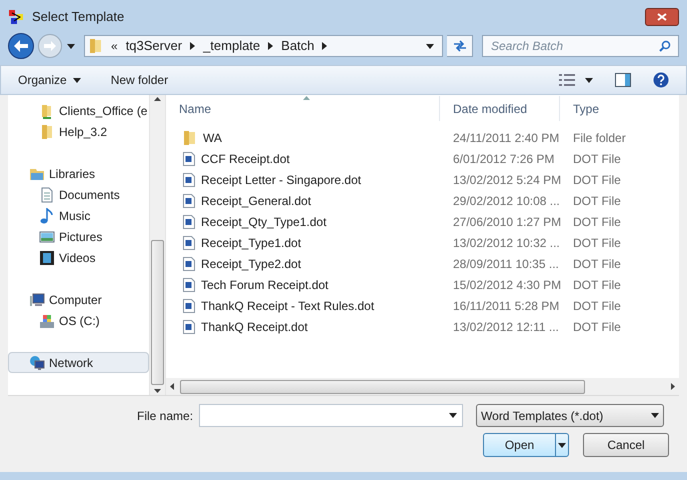 This screenshot has height=480, width=687. What do you see at coordinates (114, 46) in the screenshot?
I see `overflow-chevron: «` at bounding box center [114, 46].